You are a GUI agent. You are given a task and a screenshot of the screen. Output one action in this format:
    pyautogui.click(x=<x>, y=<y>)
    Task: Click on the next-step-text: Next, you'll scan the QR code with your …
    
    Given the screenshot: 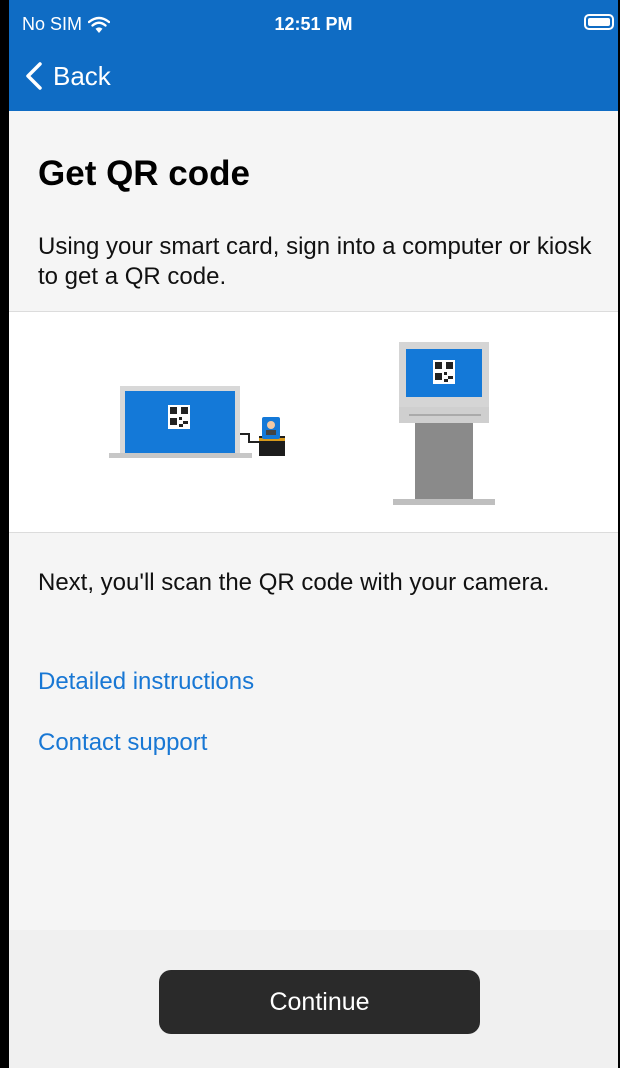 What is the action you would take?
    pyautogui.click(x=294, y=582)
    